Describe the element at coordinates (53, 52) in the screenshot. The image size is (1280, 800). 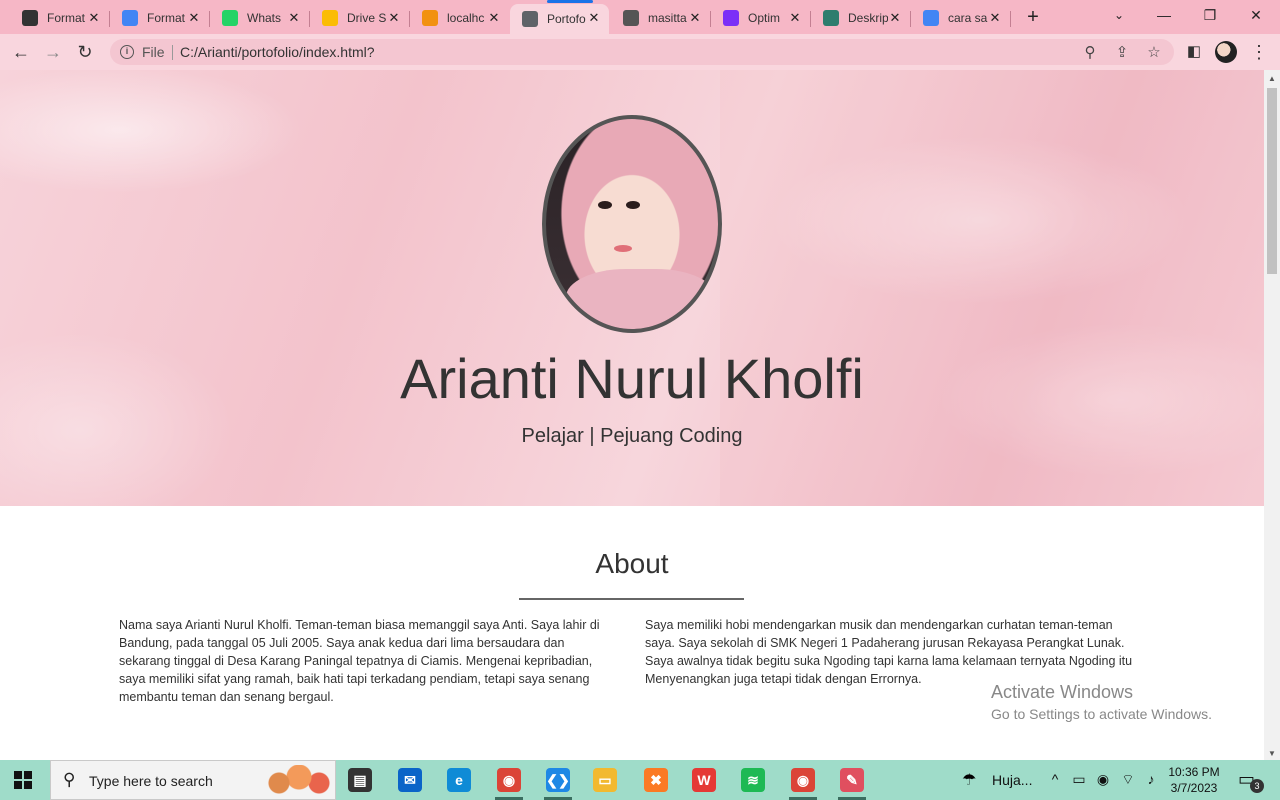
I see `forward-button: →` at that location.